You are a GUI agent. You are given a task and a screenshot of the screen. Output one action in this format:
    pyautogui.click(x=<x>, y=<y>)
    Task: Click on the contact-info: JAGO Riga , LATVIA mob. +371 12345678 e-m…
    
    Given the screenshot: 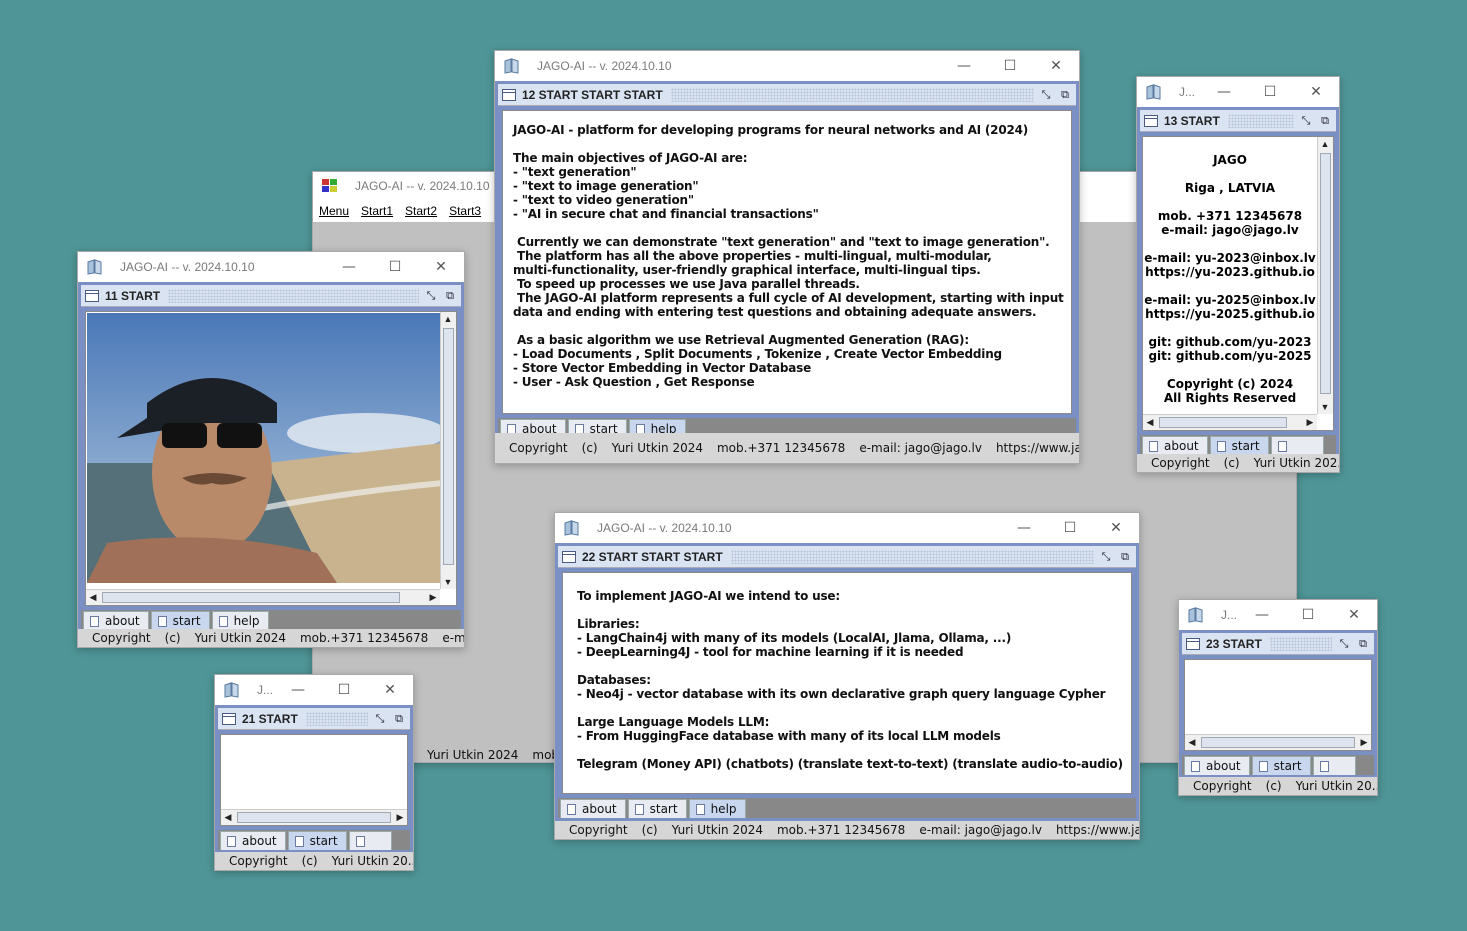 What is the action you would take?
    pyautogui.click(x=1230, y=279)
    